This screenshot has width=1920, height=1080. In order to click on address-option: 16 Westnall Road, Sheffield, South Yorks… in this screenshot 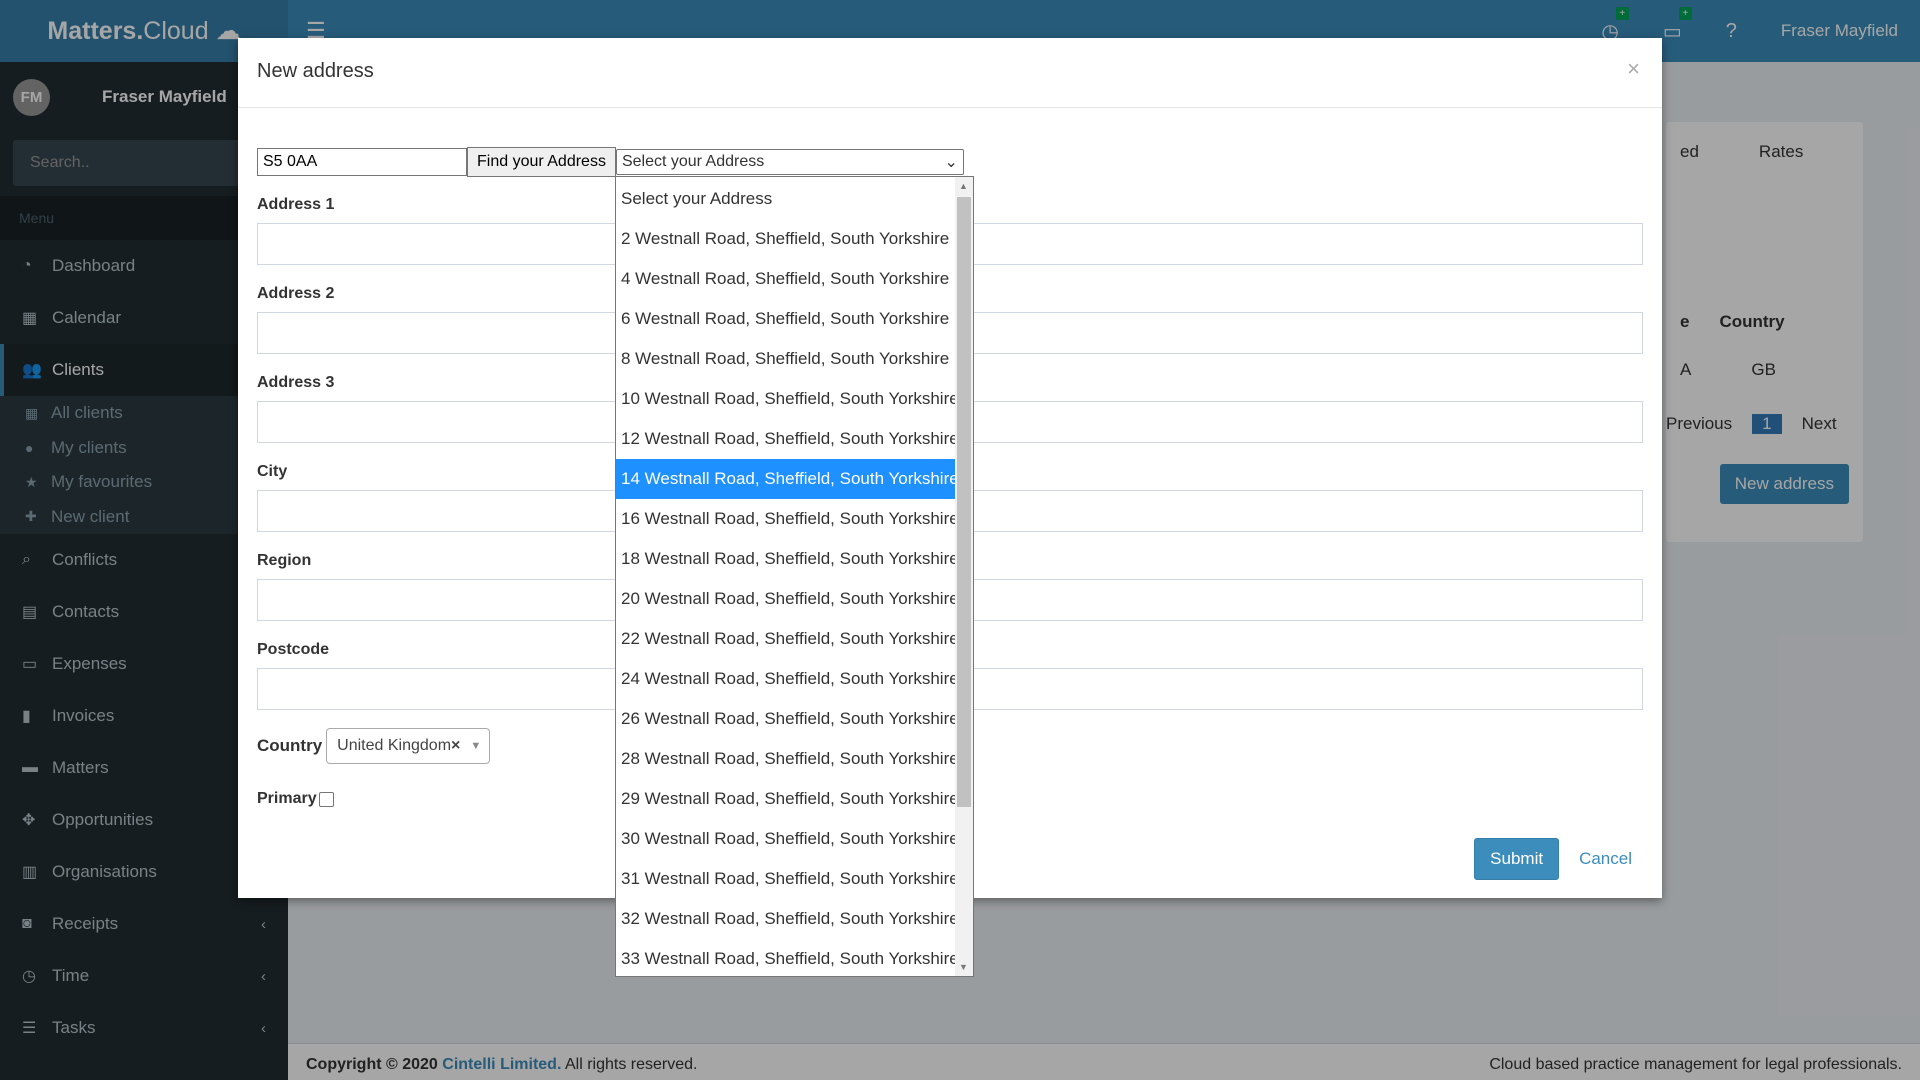, I will do `click(787, 519)`.